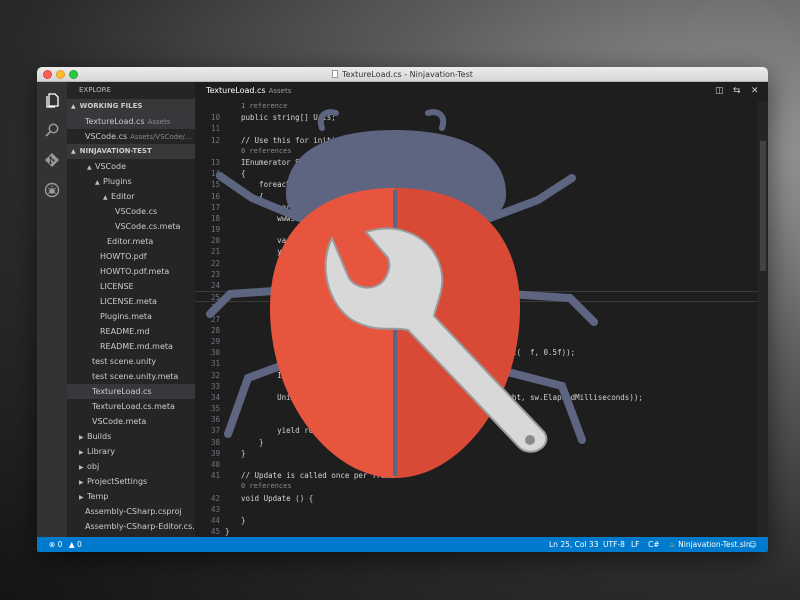  What do you see at coordinates (215, 319) in the screenshot?
I see `line-number: 27` at bounding box center [215, 319].